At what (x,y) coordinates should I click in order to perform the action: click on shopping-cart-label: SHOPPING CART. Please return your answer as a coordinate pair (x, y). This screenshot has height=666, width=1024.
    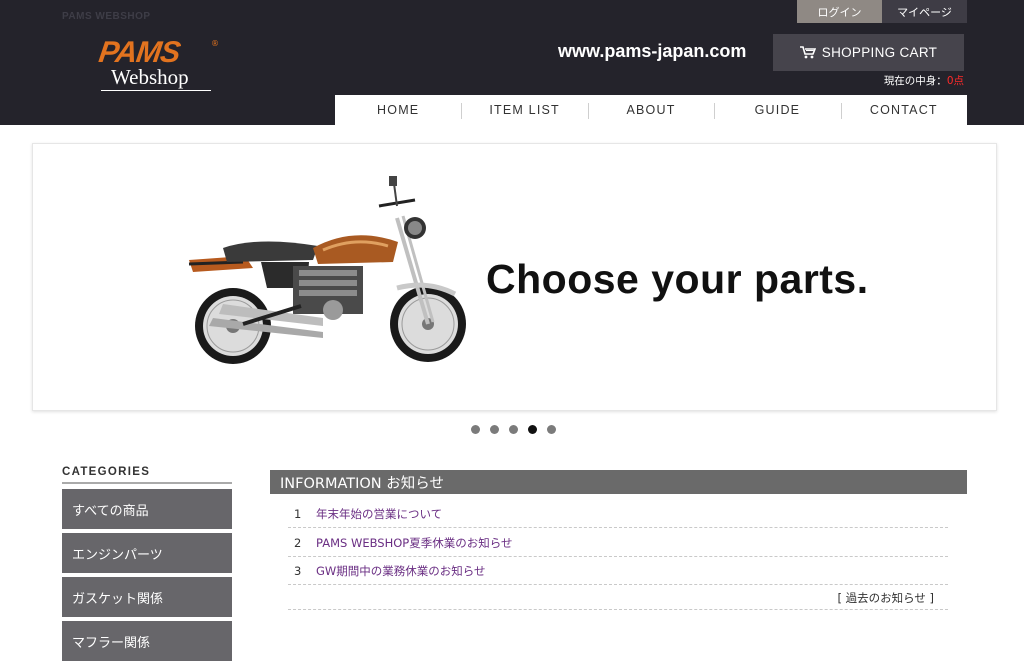
    Looking at the image, I should click on (879, 52).